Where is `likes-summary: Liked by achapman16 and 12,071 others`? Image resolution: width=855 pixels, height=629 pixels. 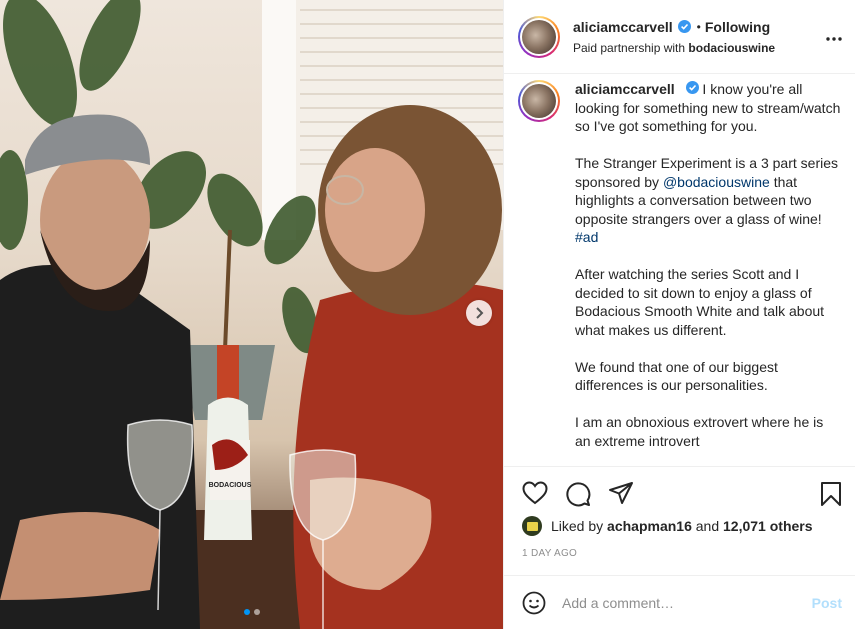 likes-summary: Liked by achapman16 and 12,071 others is located at coordinates (667, 526).